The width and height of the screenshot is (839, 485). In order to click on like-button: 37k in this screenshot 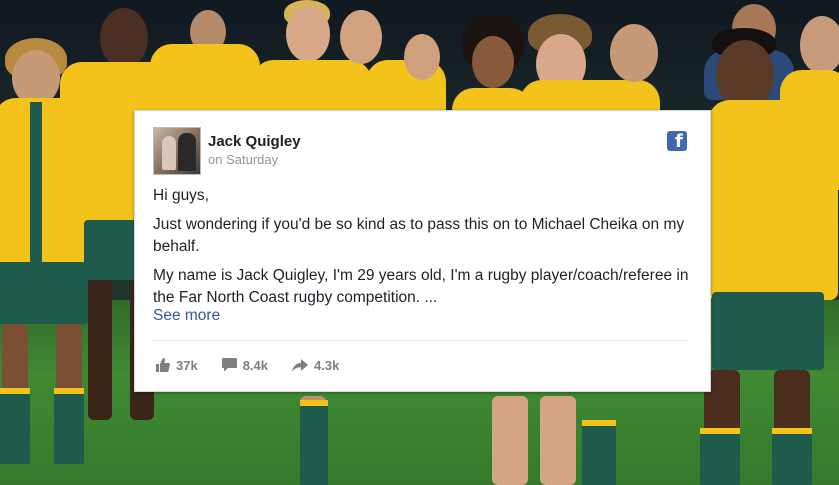, I will do `click(176, 365)`.